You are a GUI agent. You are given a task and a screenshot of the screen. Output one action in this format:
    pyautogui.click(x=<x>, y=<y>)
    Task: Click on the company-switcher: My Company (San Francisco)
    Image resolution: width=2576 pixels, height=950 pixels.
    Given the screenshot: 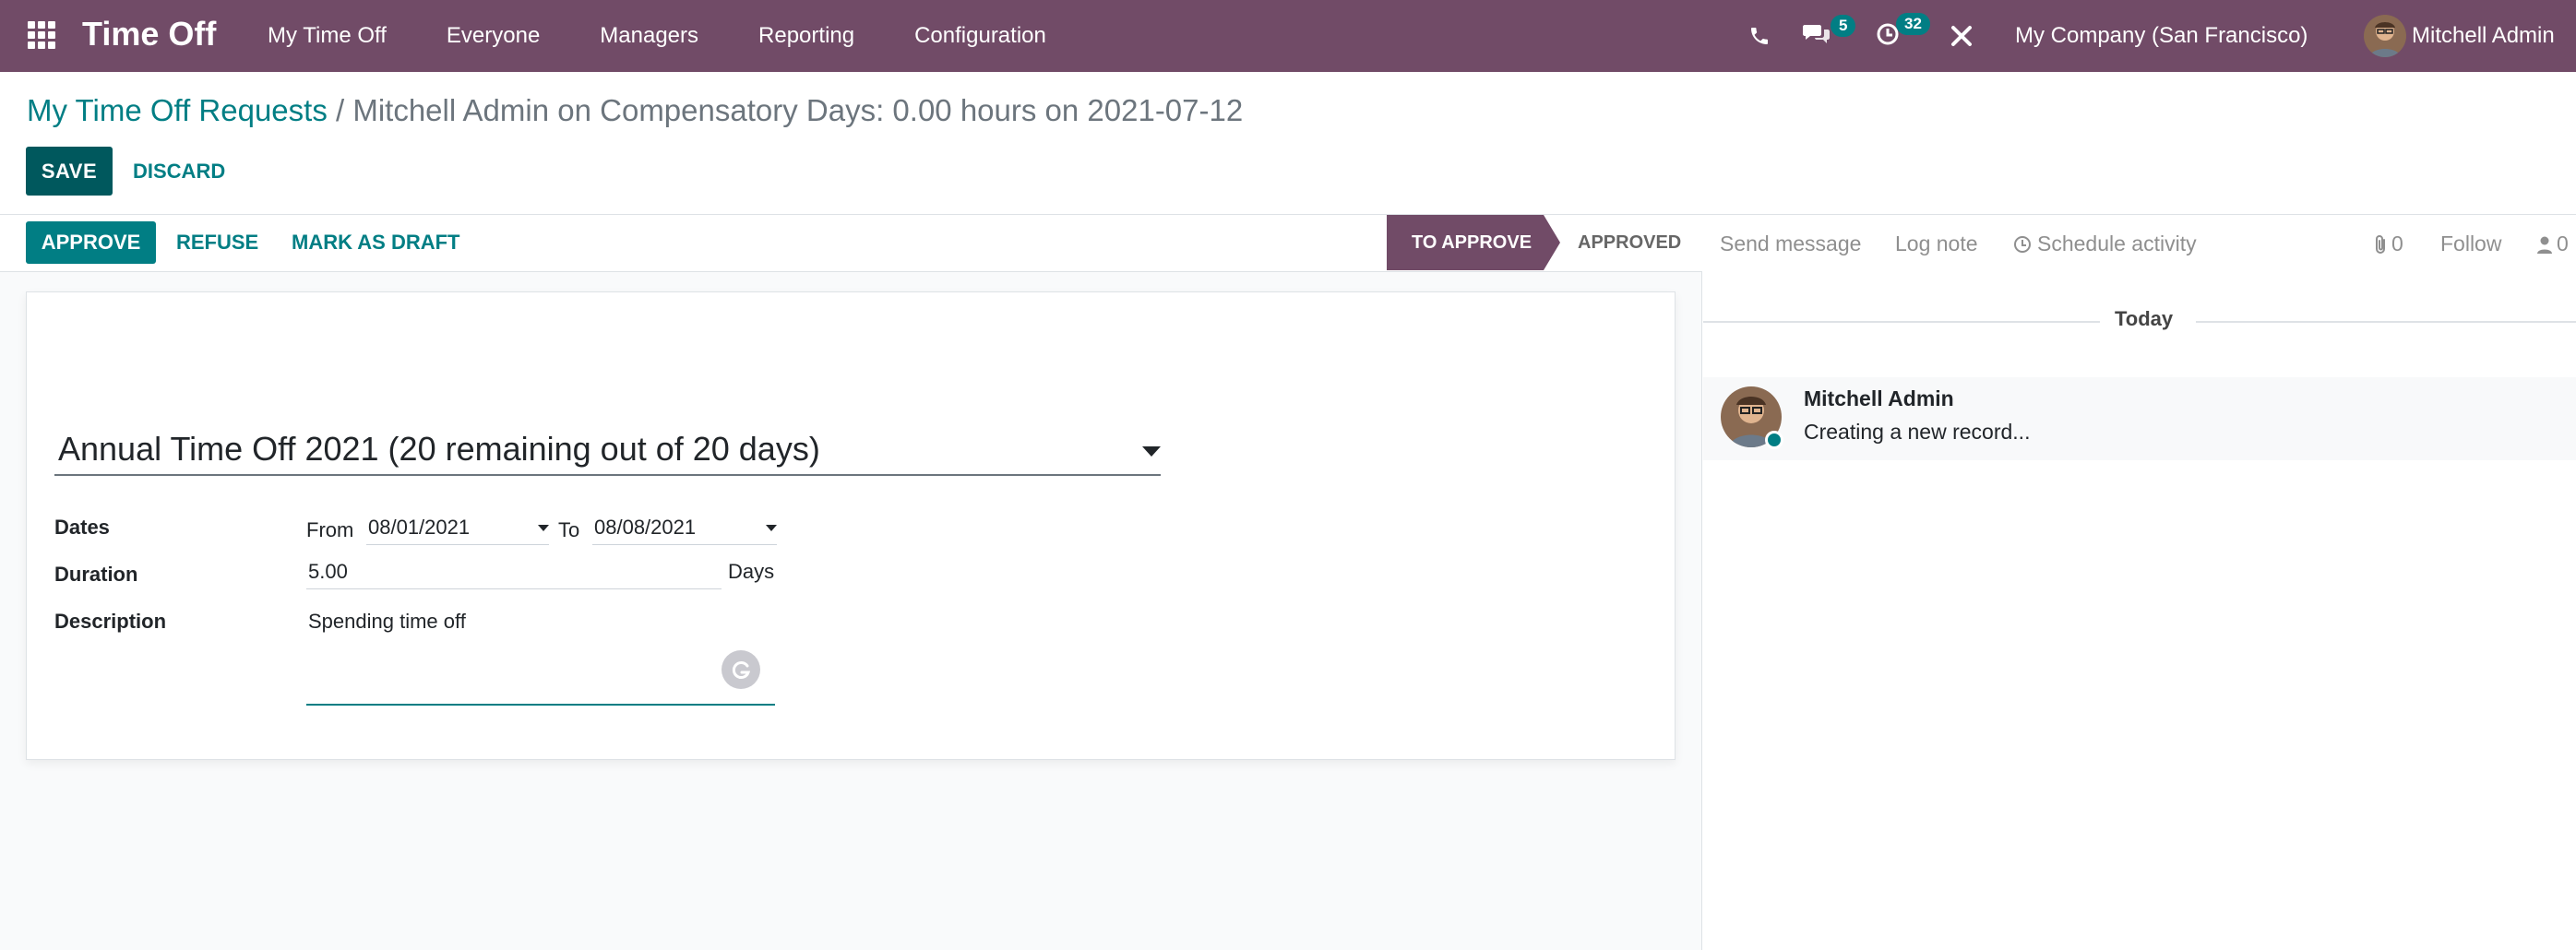 What is the action you would take?
    pyautogui.click(x=2161, y=36)
    